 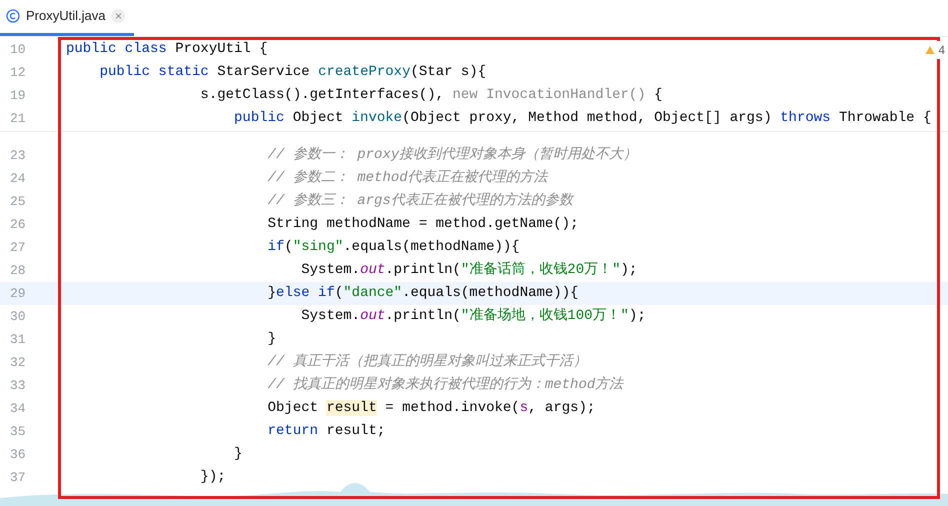 I want to click on warning-count: 4, so click(x=941, y=50).